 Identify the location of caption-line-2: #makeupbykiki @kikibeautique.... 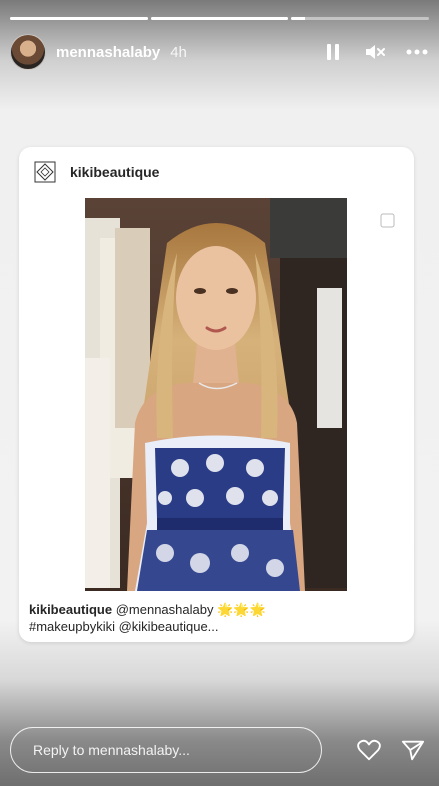
(124, 626).